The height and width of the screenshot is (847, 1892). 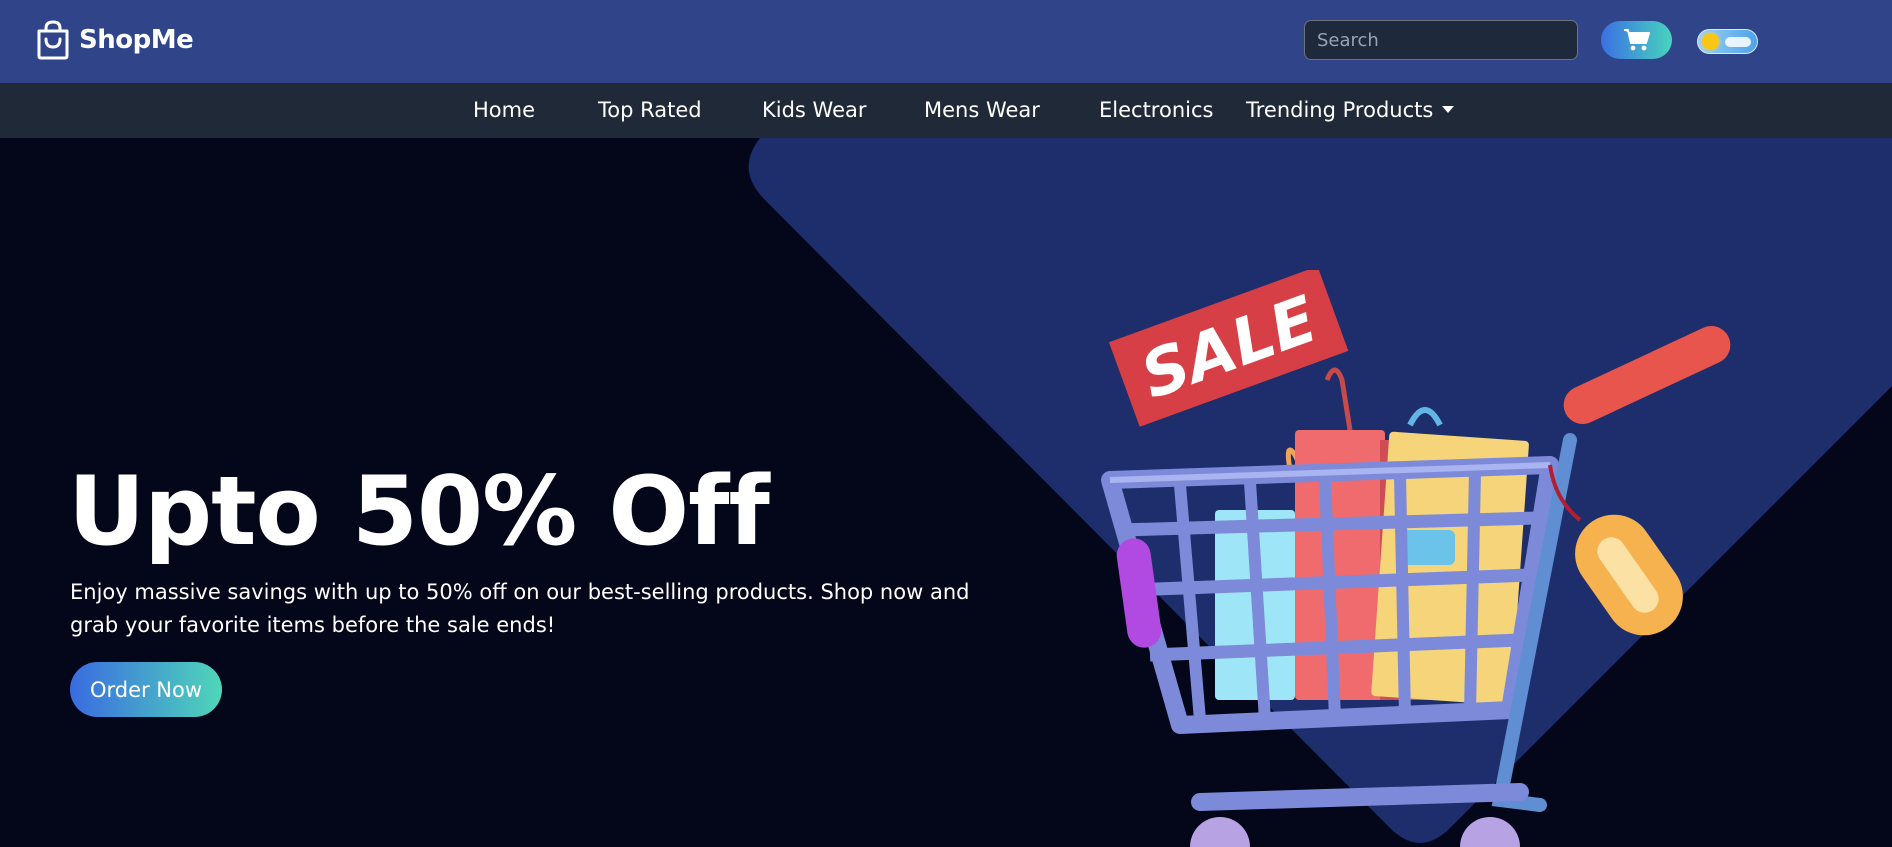 I want to click on shopping-cart-icon, so click(x=1636, y=40).